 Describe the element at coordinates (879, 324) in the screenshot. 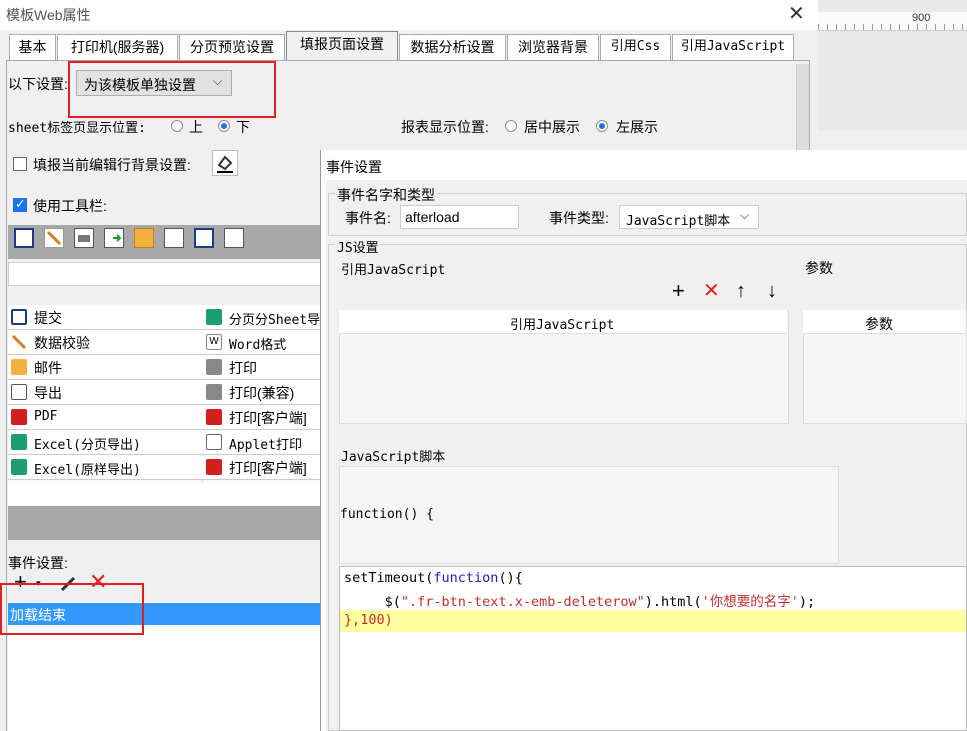

I see `params-col: 参数` at that location.